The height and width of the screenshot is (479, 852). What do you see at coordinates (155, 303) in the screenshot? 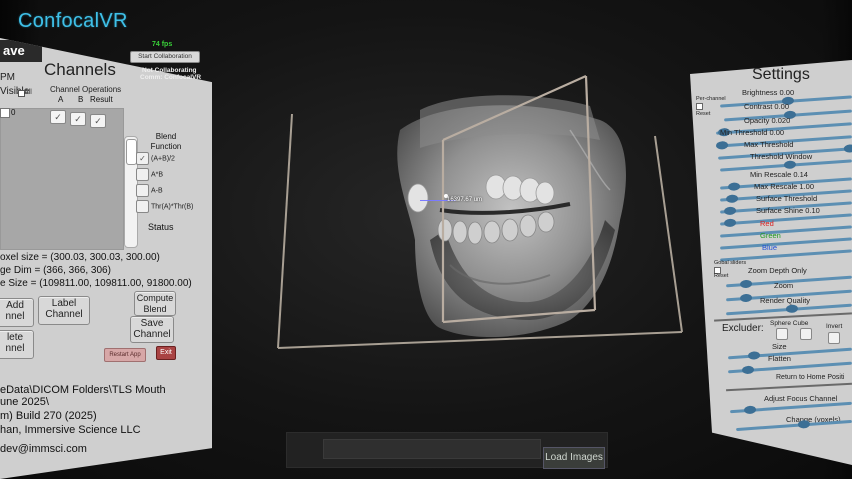
I see `compute-blend-button: Compute Blend` at bounding box center [155, 303].